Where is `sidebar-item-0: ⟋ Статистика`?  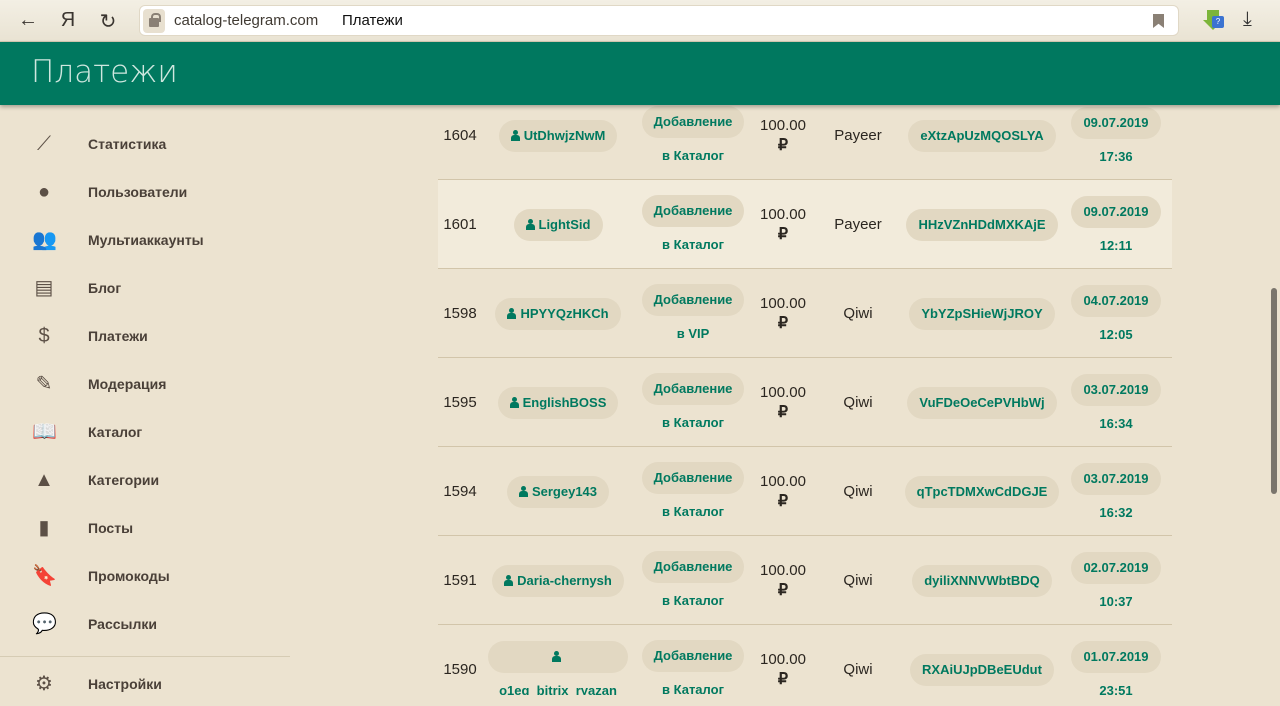
sidebar-item-0: ⟋ Статистика is located at coordinates (145, 144).